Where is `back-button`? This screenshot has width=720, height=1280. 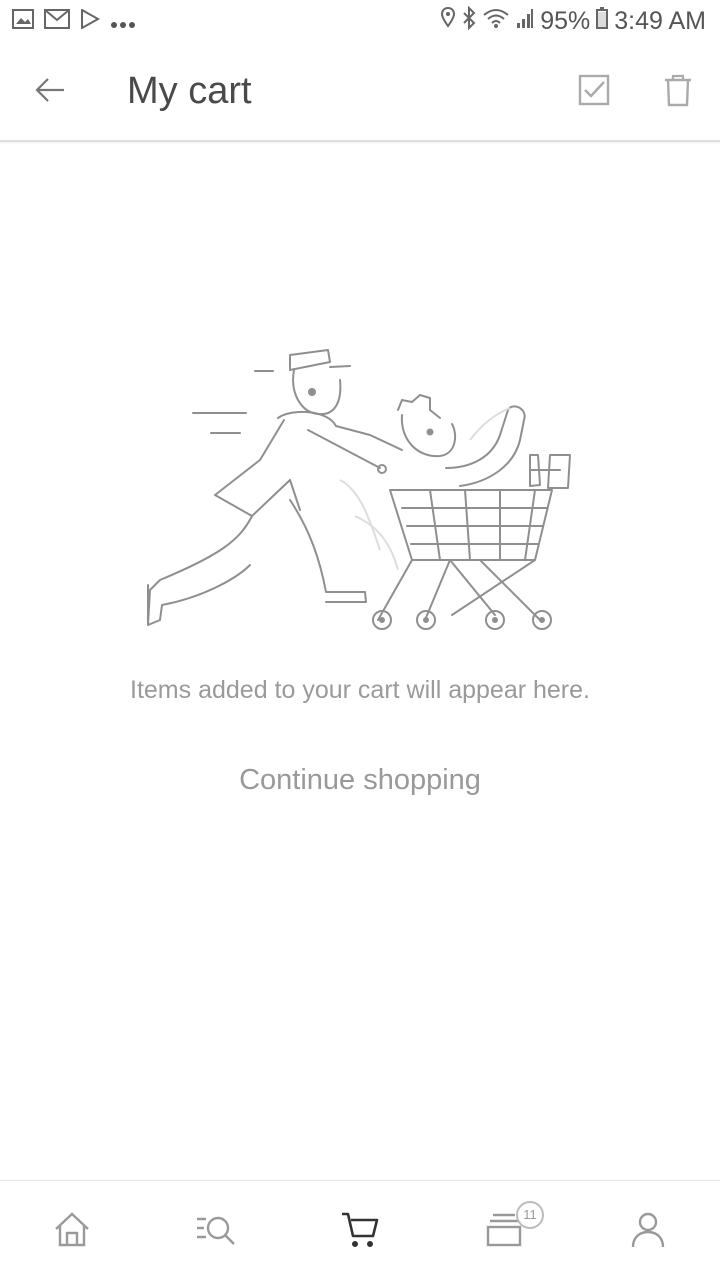
back-button is located at coordinates (50, 92).